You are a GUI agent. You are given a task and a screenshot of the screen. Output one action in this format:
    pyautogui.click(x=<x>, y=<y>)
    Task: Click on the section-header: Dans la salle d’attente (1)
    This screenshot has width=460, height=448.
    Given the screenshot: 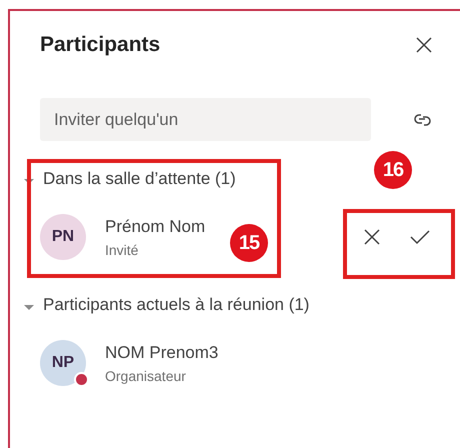 What is the action you would take?
    pyautogui.click(x=139, y=179)
    